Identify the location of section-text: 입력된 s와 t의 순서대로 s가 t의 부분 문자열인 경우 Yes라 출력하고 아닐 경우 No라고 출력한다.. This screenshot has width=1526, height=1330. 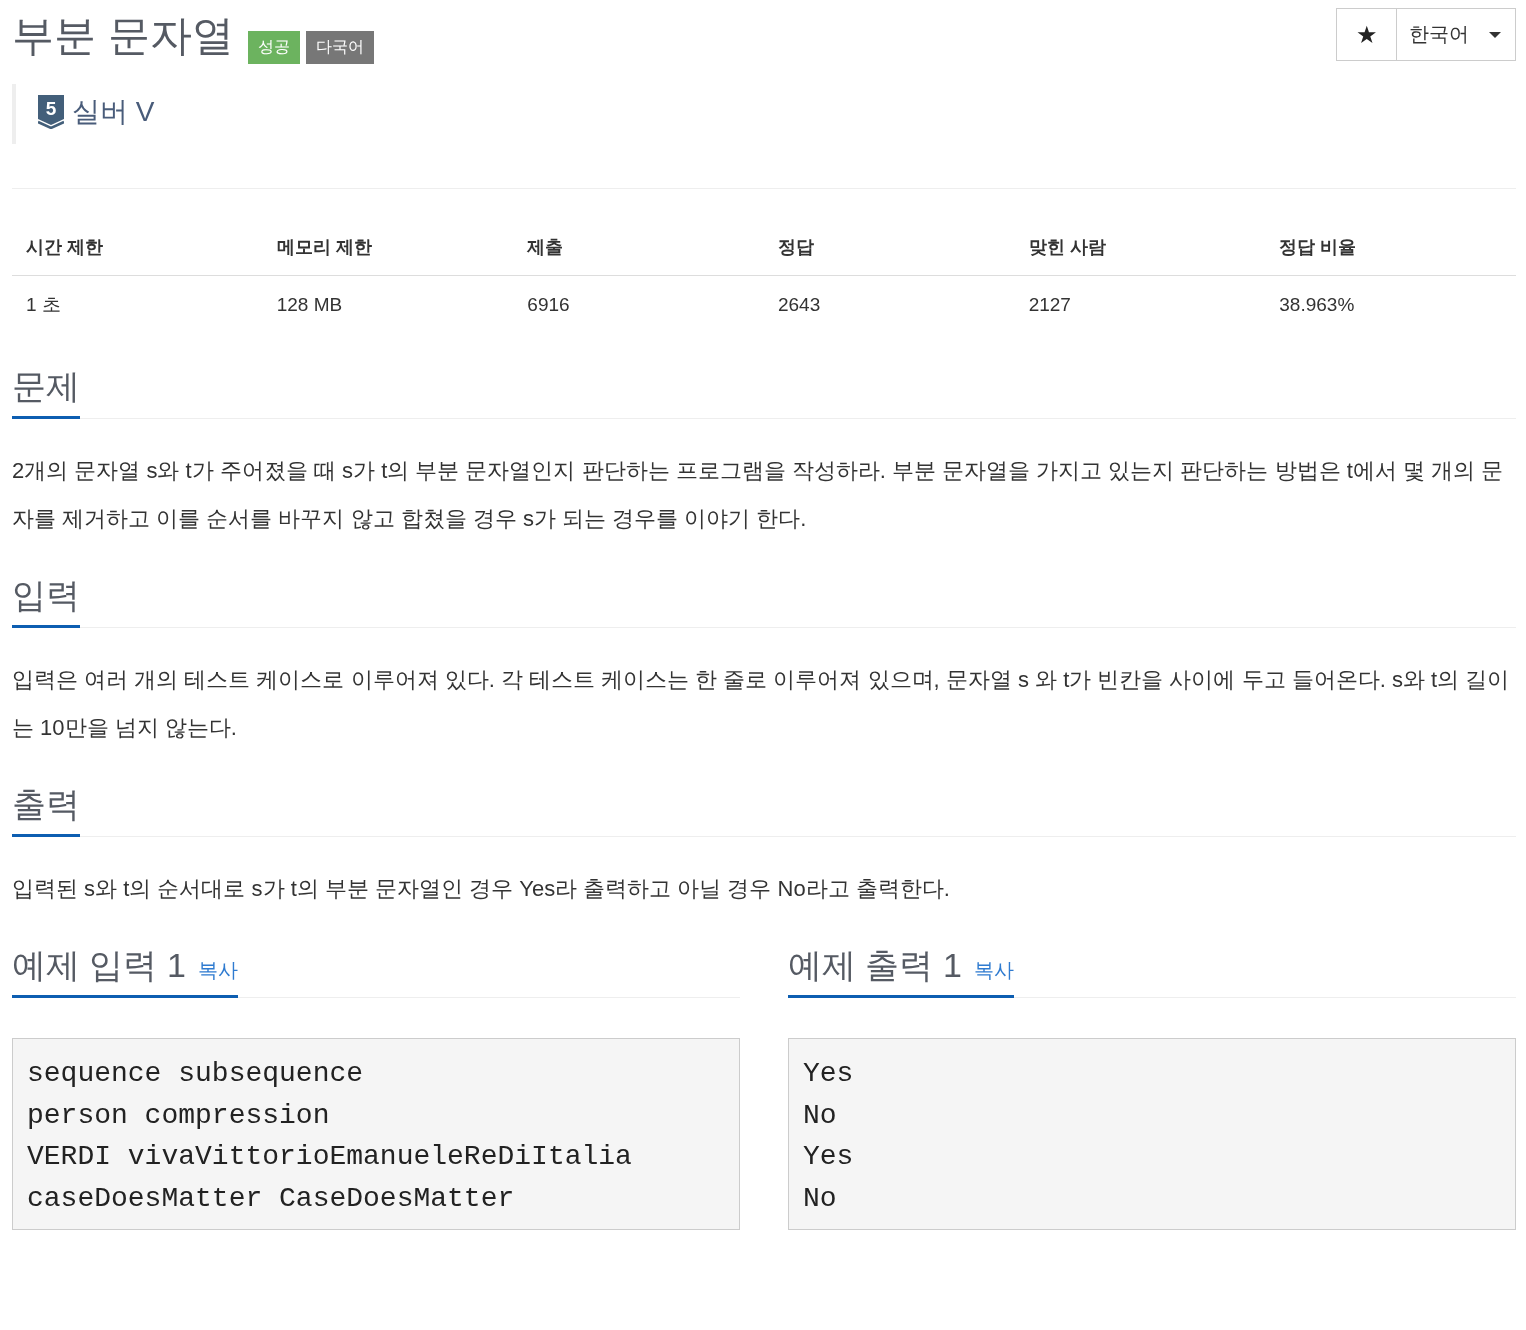
(481, 889).